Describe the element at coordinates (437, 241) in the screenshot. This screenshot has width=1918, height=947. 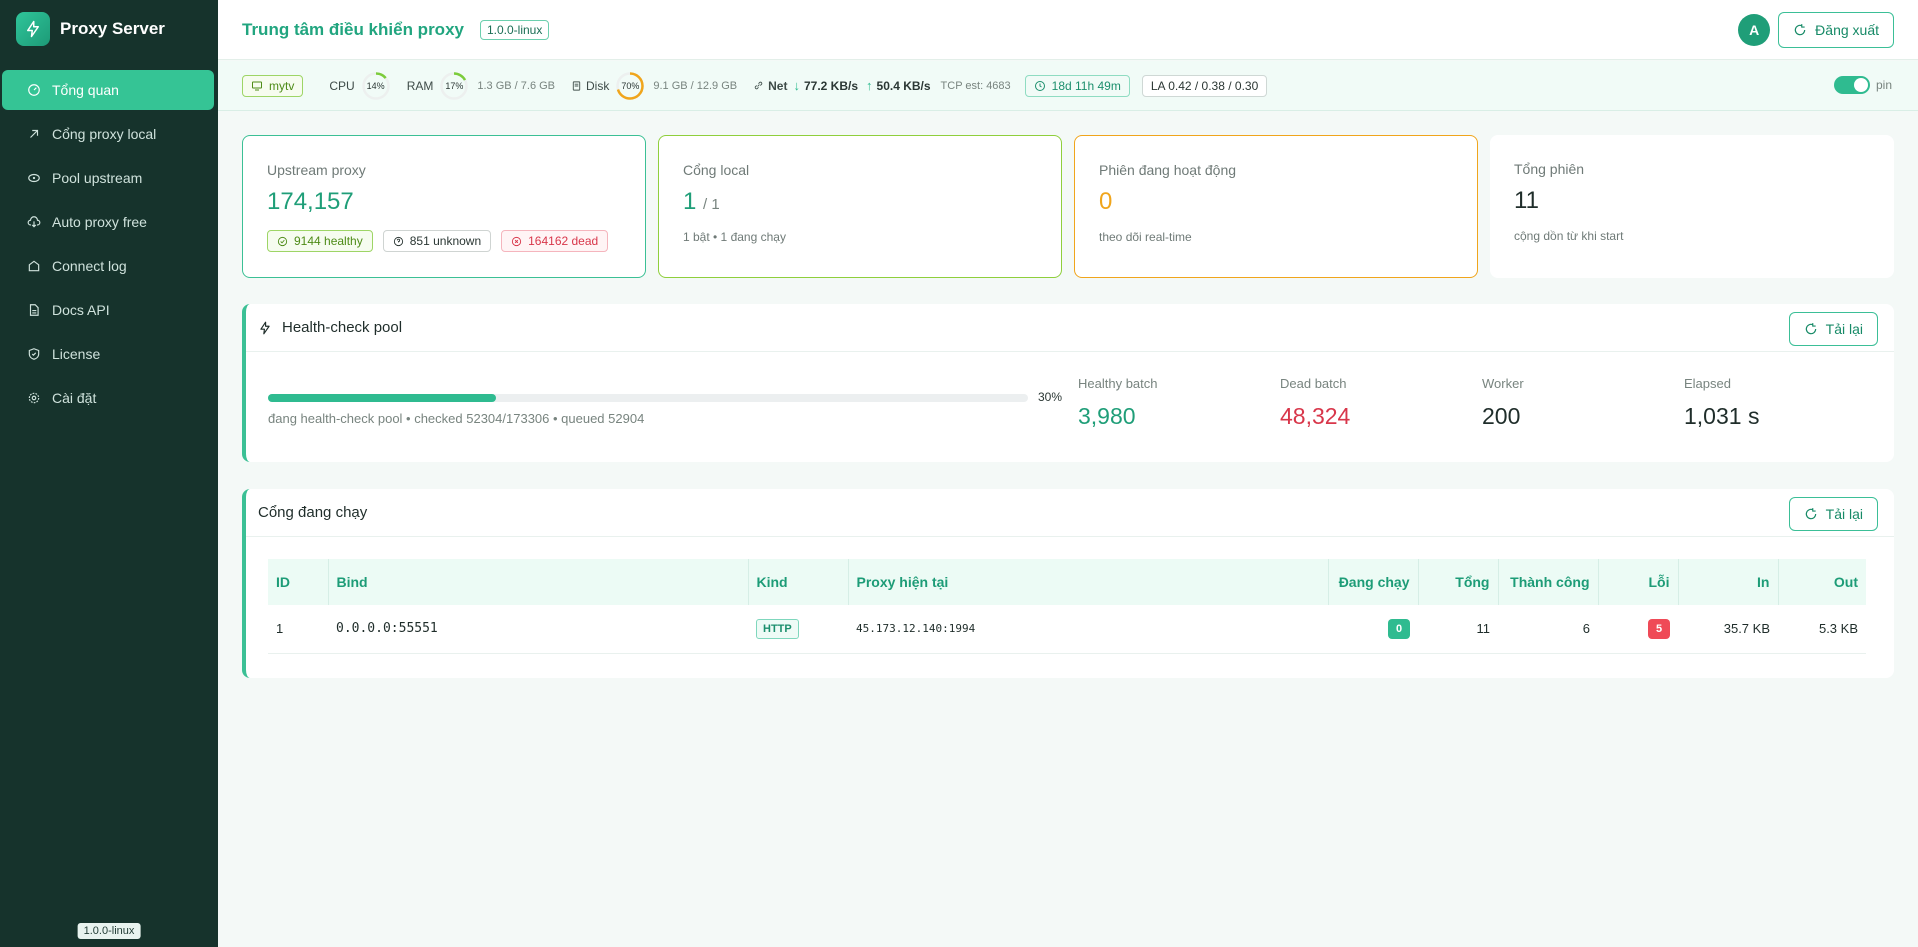
I see `unknown-pill: 851 unknown` at that location.